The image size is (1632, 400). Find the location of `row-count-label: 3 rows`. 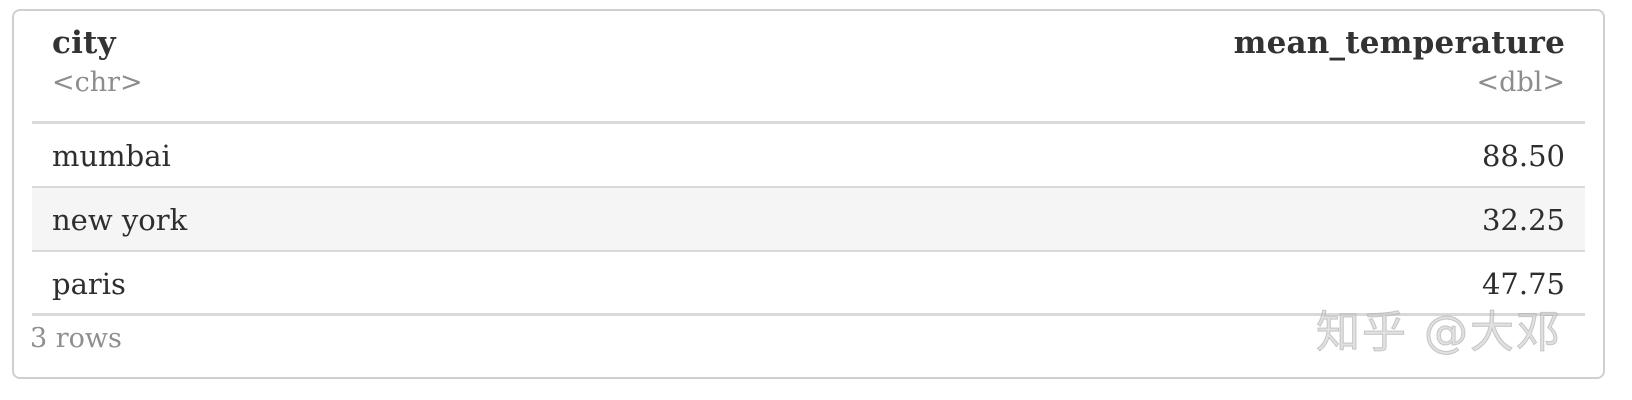

row-count-label: 3 rows is located at coordinates (76, 338).